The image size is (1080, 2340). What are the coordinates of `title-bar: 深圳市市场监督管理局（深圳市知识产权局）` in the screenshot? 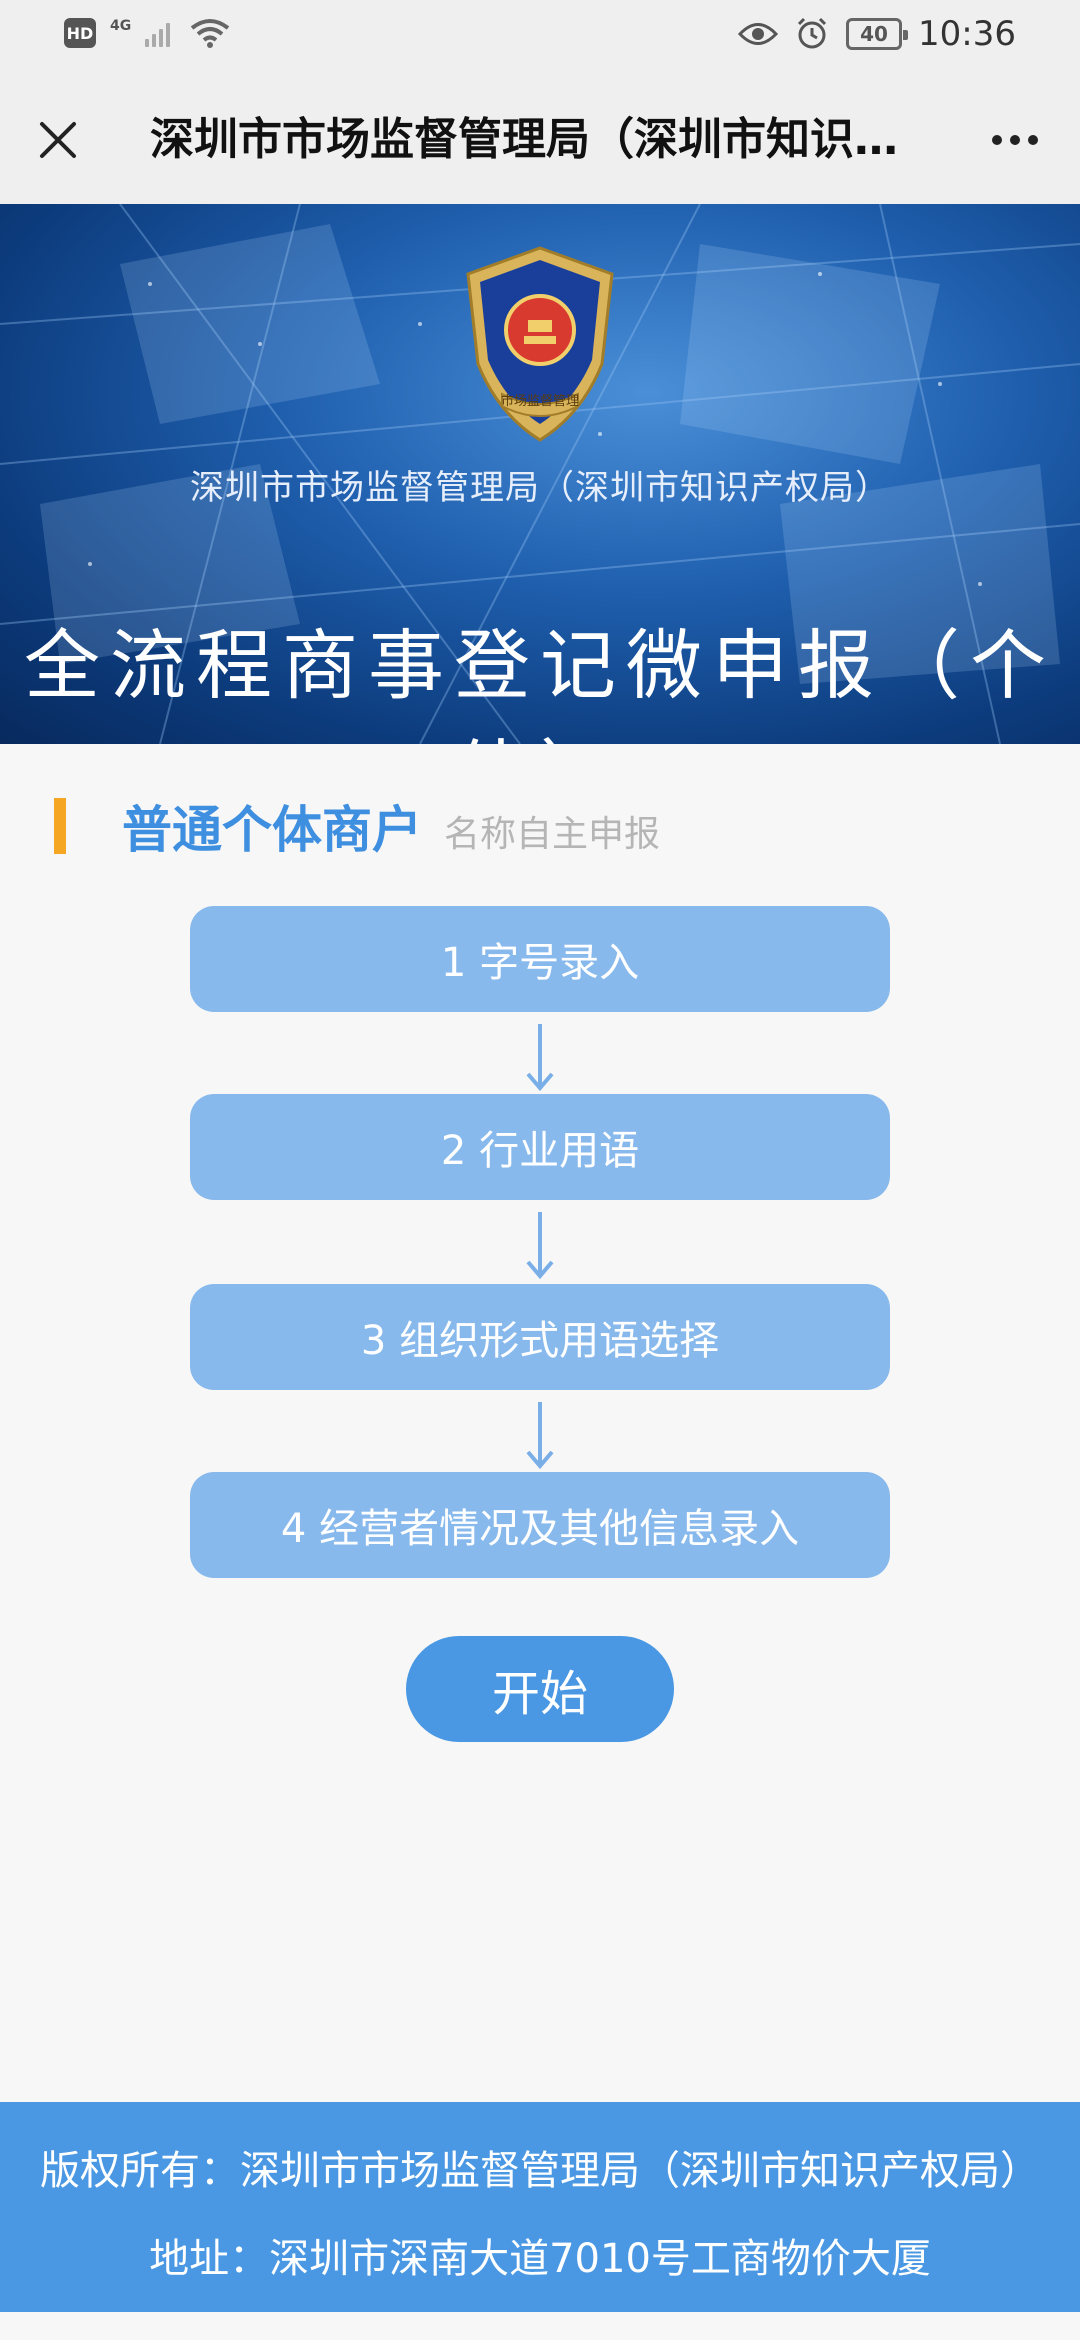 It's located at (540, 140).